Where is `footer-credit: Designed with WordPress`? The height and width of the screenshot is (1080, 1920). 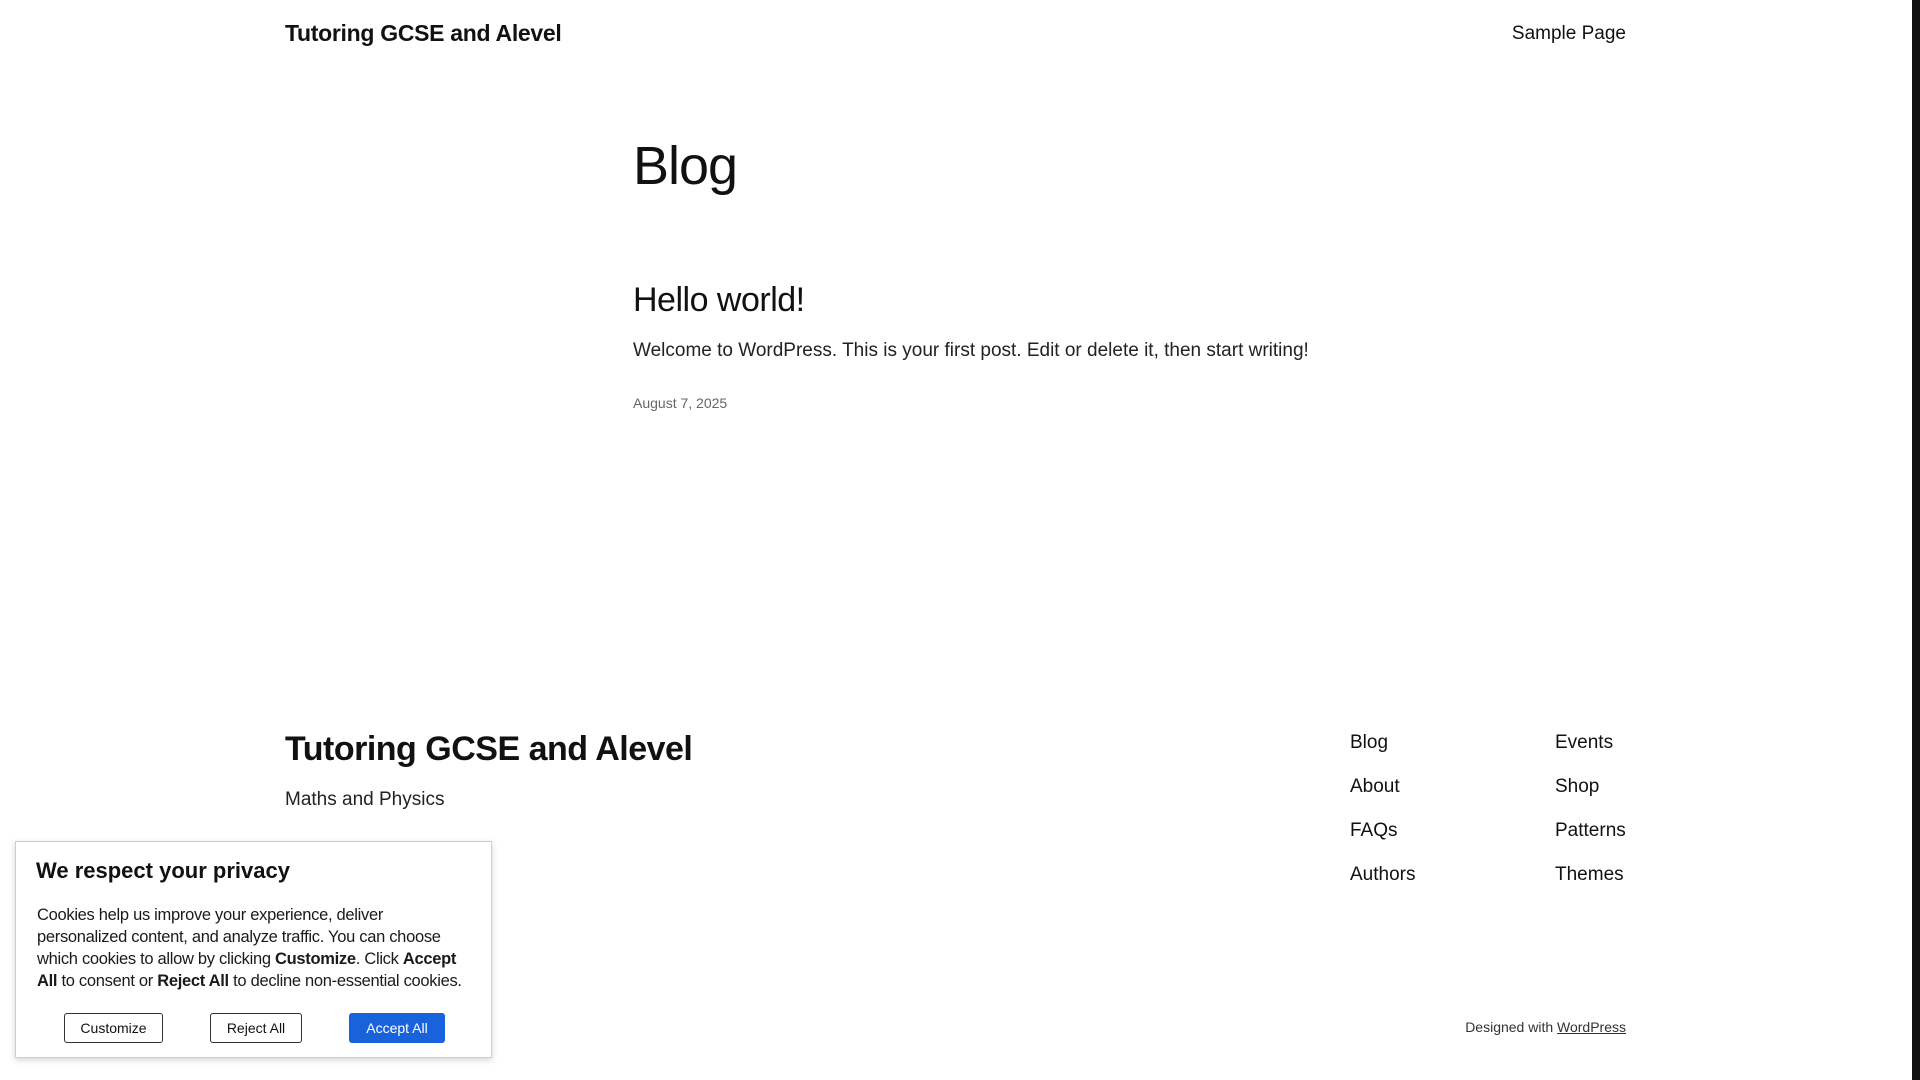 footer-credit: Designed with WordPress is located at coordinates (1545, 1027).